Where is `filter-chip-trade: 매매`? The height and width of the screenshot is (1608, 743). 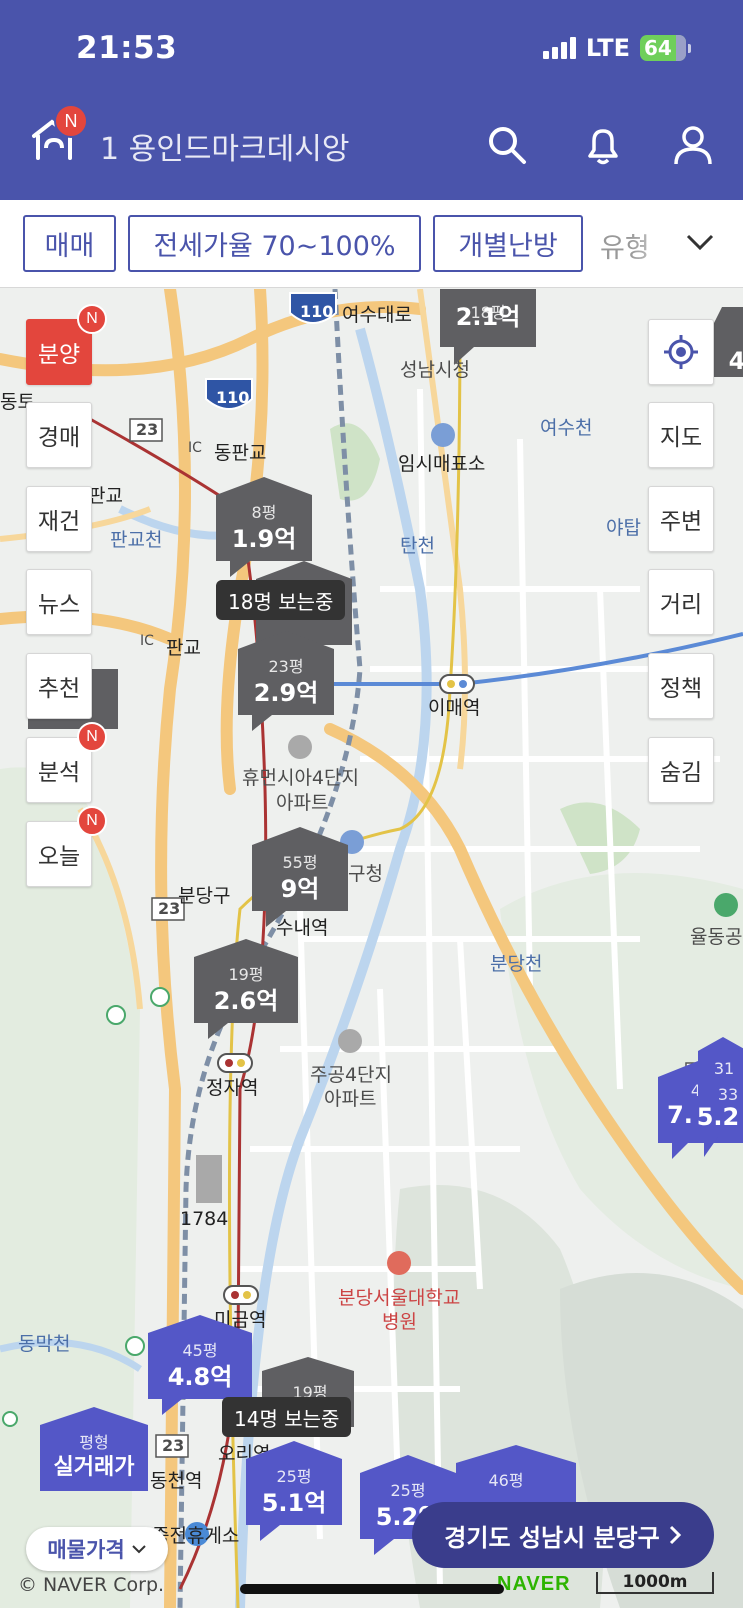
filter-chip-trade: 매매 is located at coordinates (69, 243).